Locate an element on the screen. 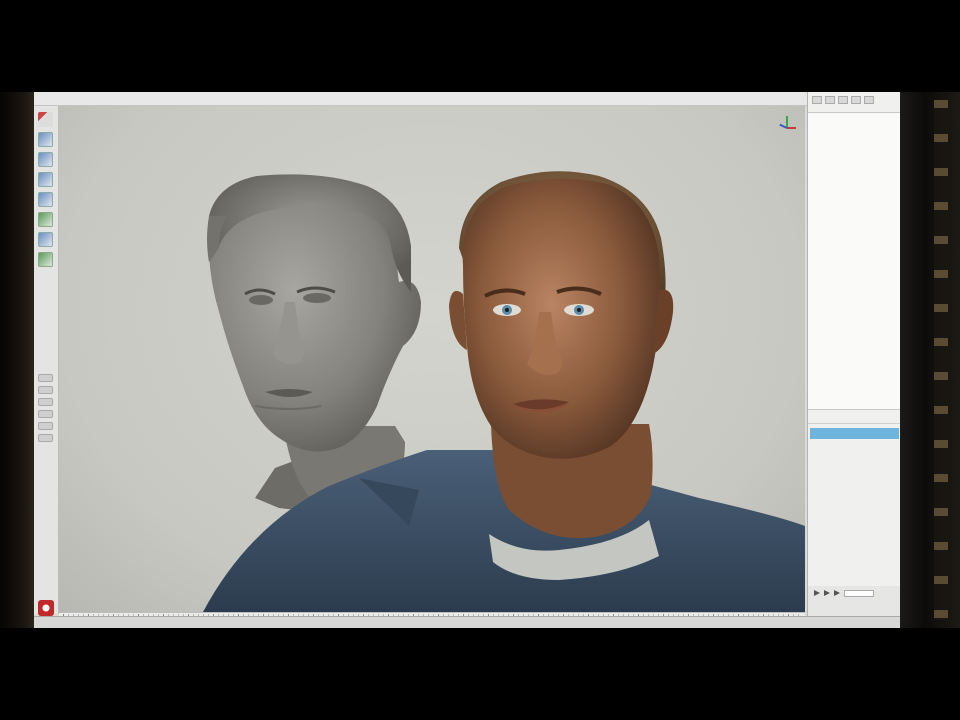  manipulator-icon is located at coordinates (45, 239).